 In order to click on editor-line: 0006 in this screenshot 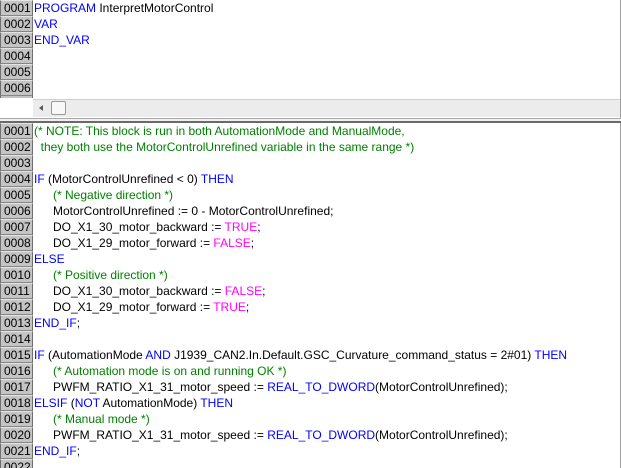, I will do `click(310, 88)`.